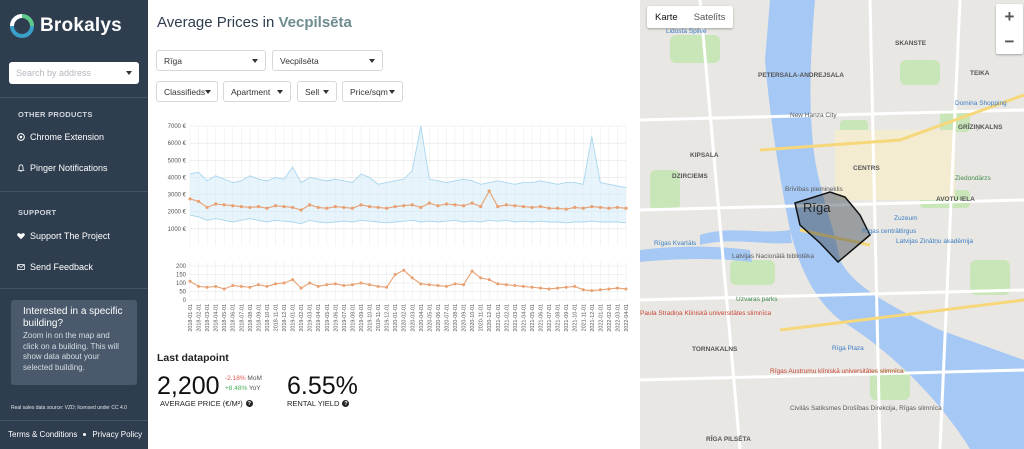 The image size is (1024, 449). What do you see at coordinates (396, 318) in the screenshot?
I see `x-tick-label: 2020-01-01` at bounding box center [396, 318].